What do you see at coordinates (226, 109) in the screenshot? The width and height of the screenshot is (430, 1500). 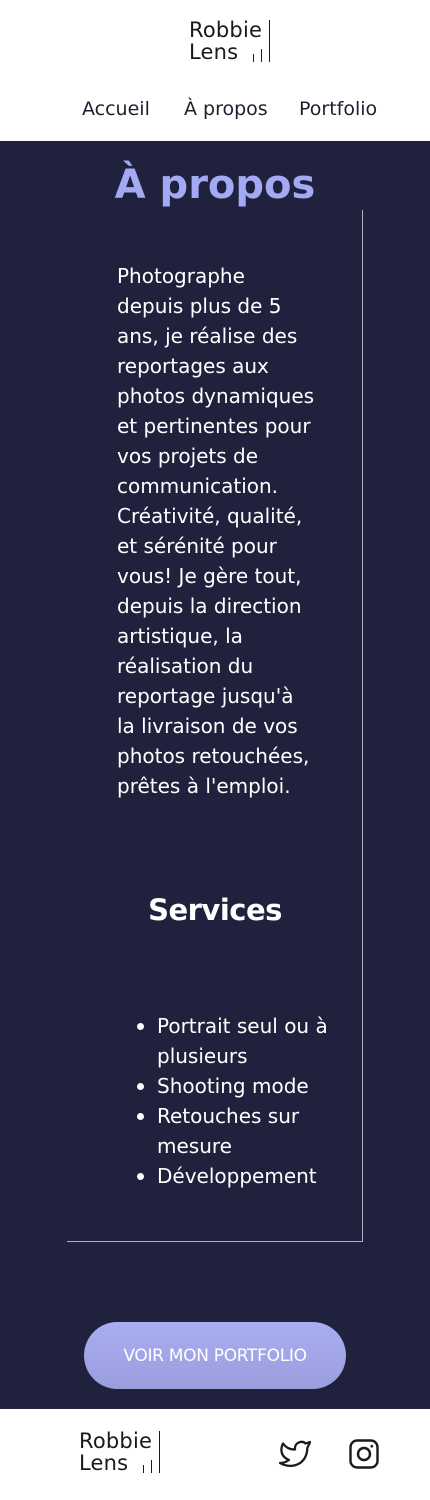 I see `nav-item-a-propos: À propos` at bounding box center [226, 109].